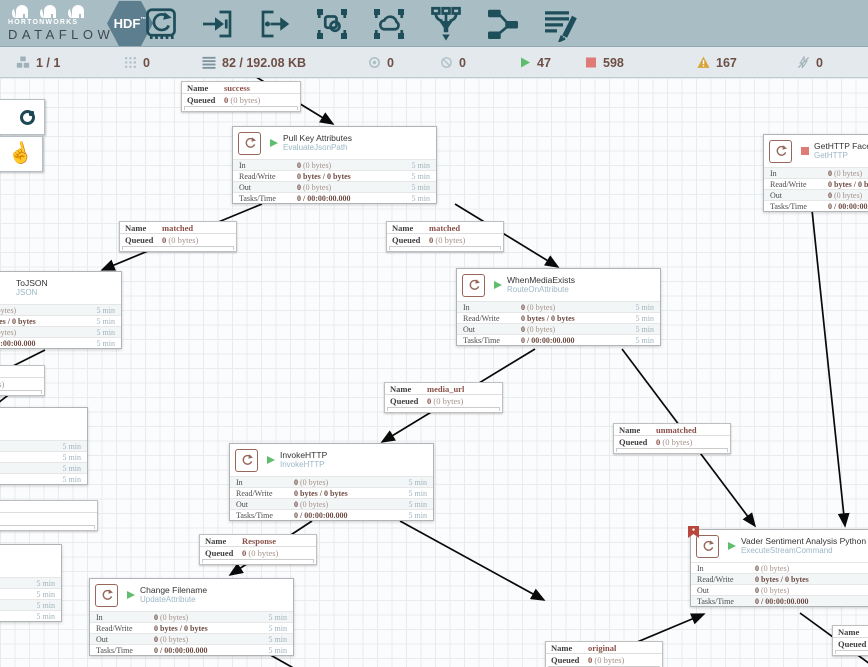  What do you see at coordinates (21, 154) in the screenshot?
I see `pan-tool: ☝` at bounding box center [21, 154].